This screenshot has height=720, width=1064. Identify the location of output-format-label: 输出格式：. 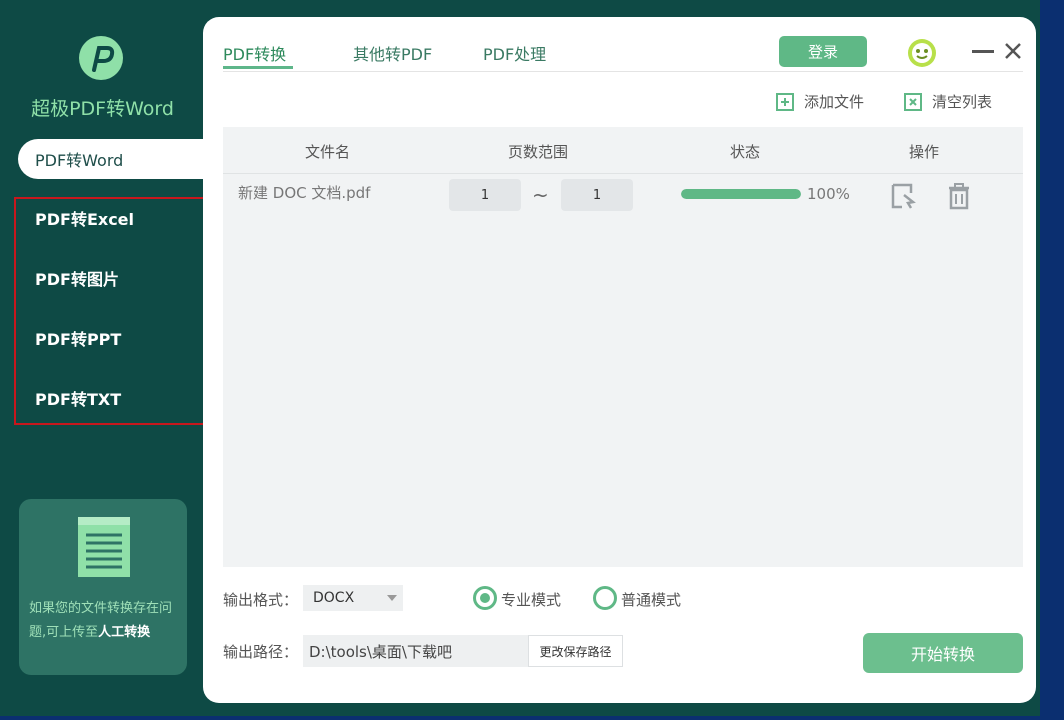
(261, 600).